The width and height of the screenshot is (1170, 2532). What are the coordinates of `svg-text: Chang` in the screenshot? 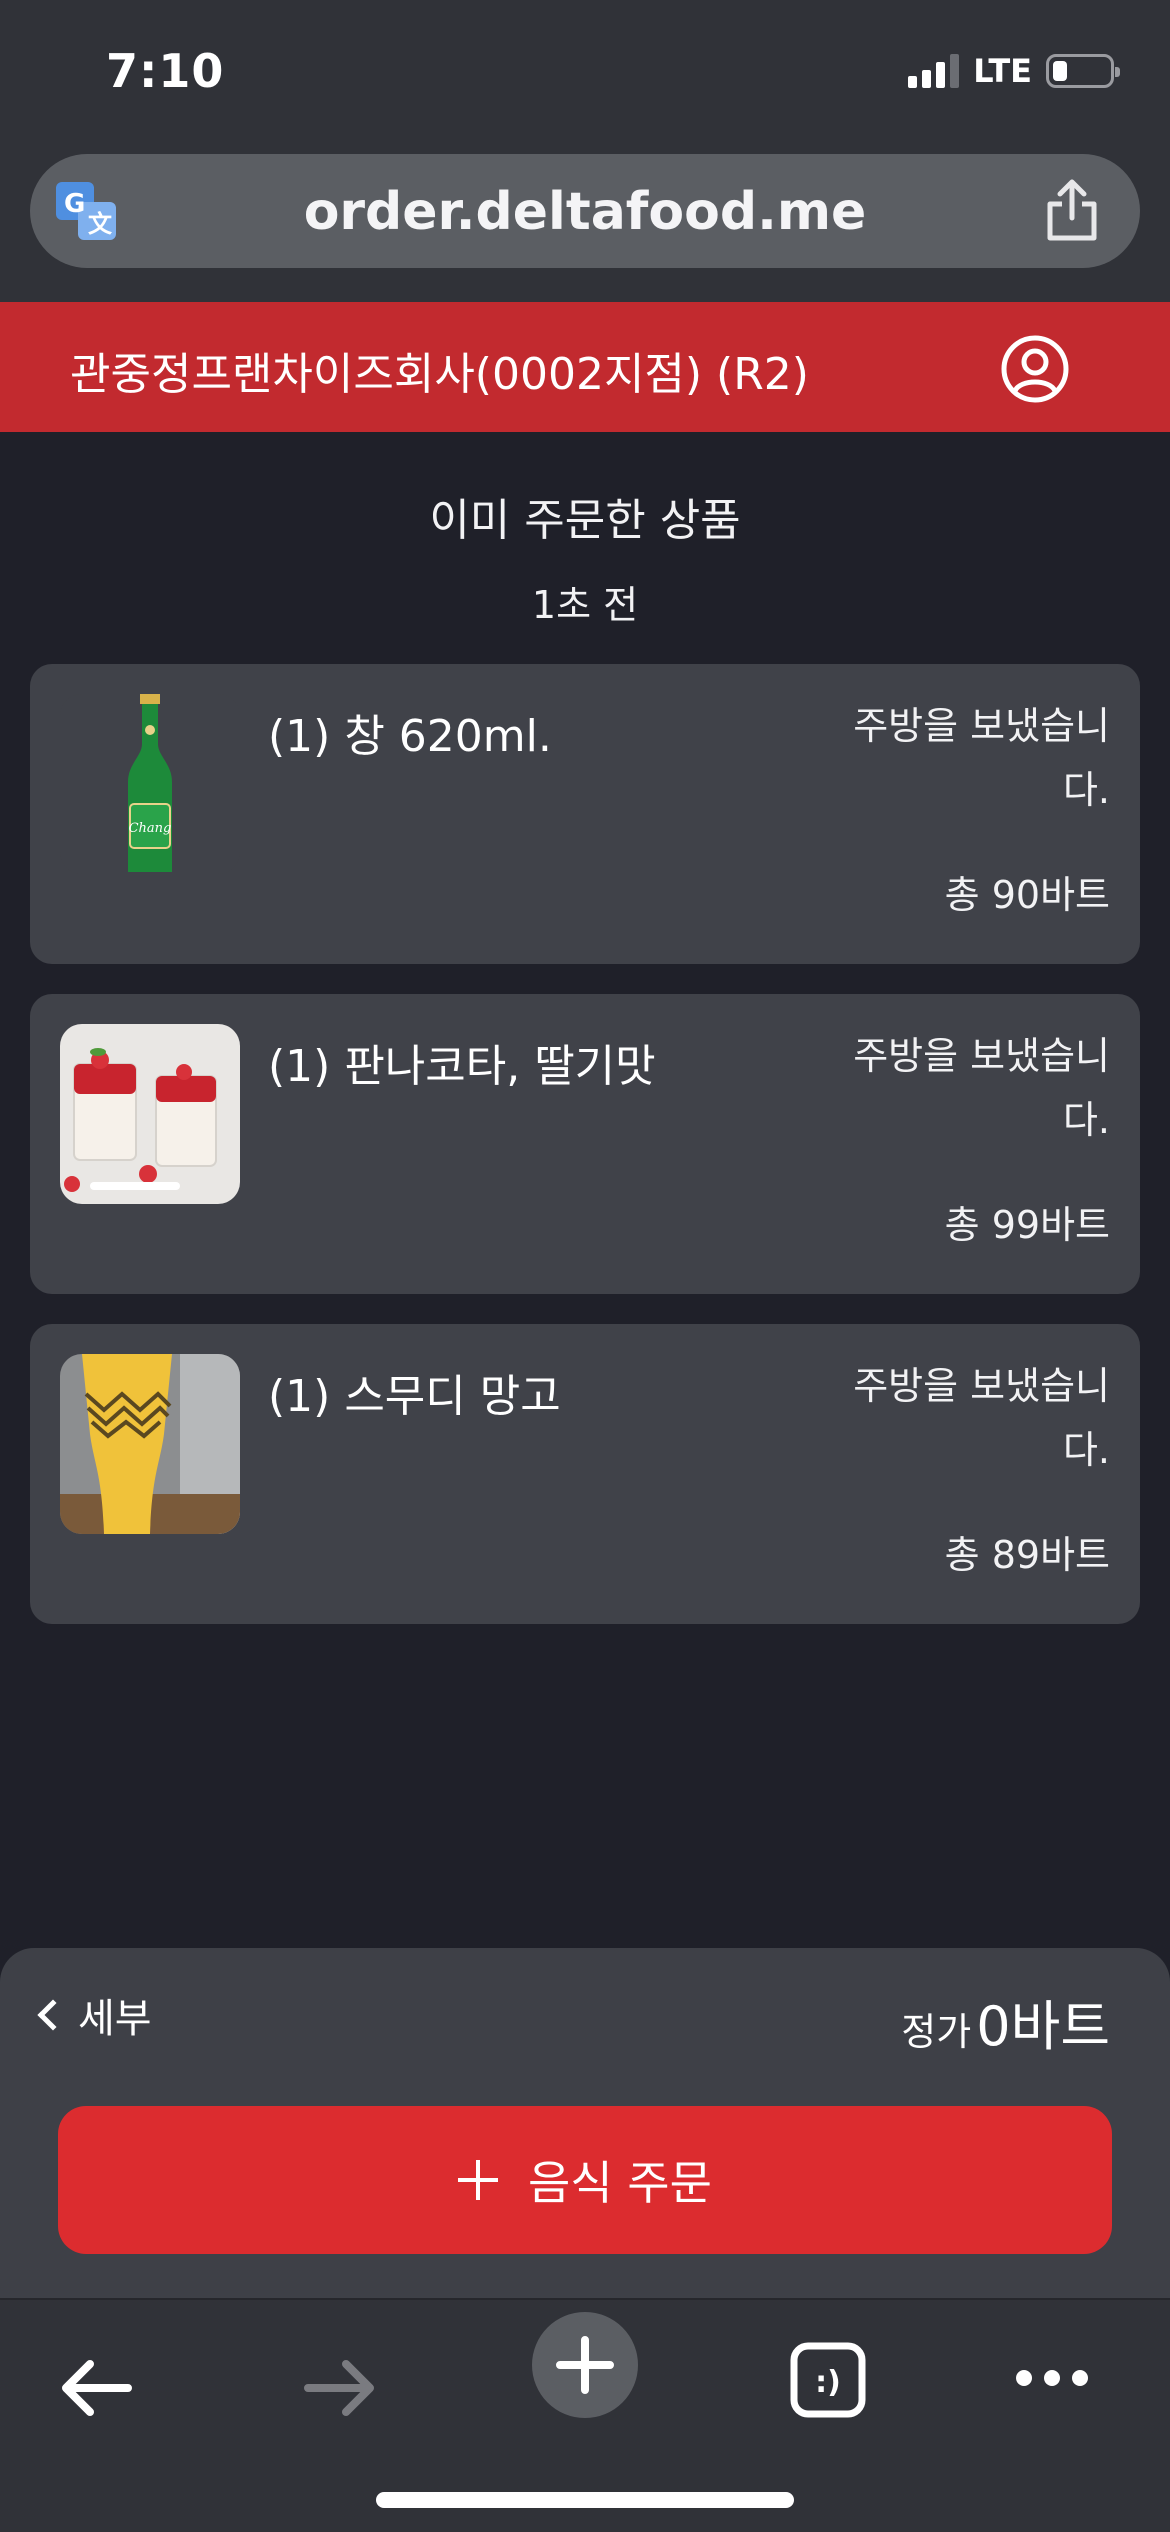 It's located at (150, 828).